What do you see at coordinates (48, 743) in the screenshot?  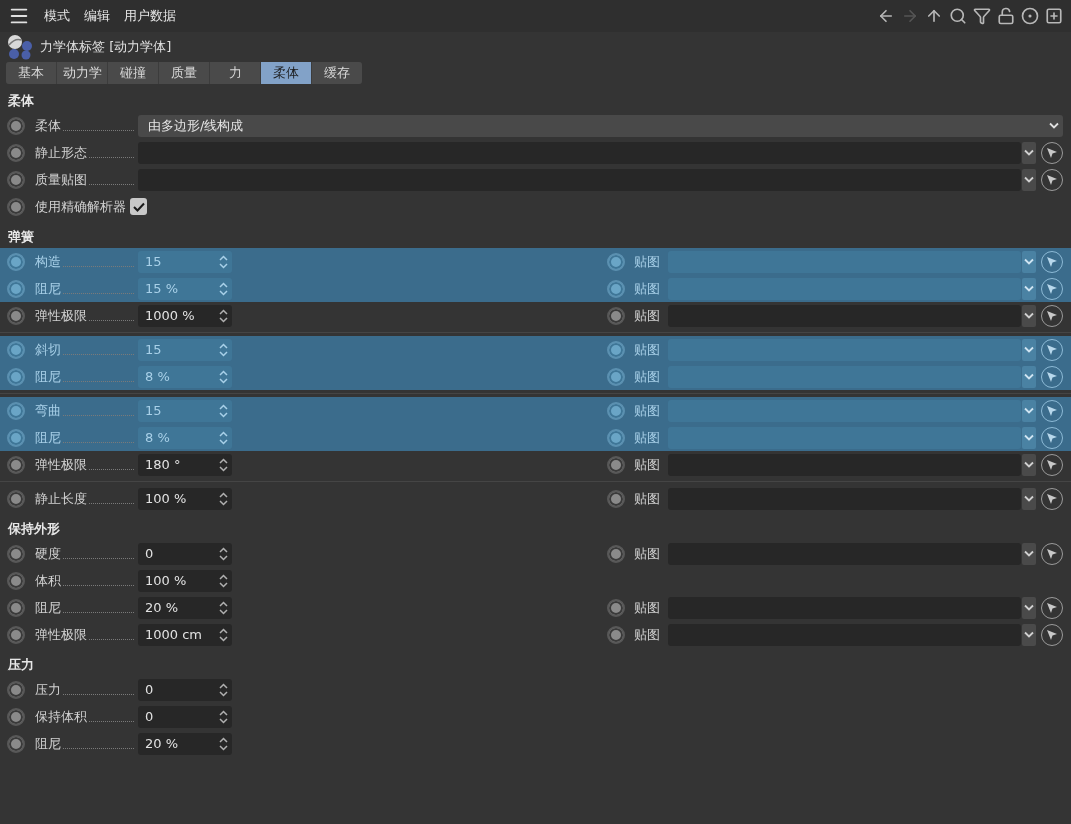 I see `field-label: 阻尼` at bounding box center [48, 743].